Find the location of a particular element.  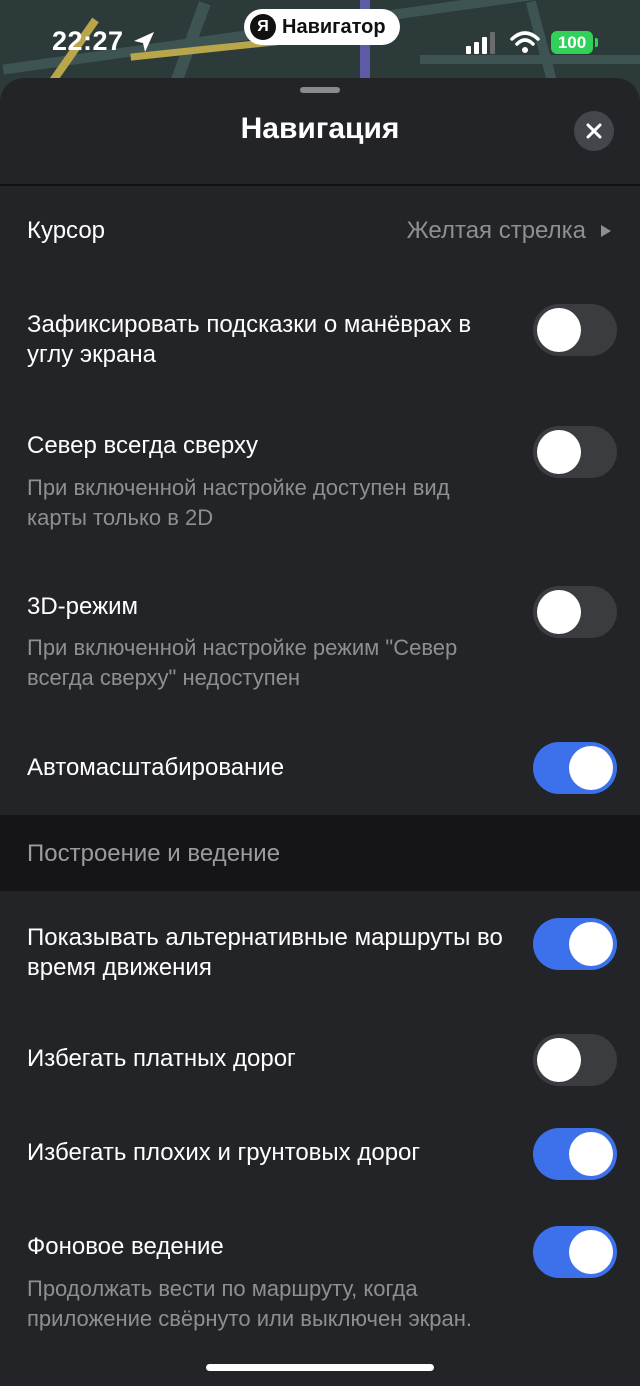

sheet-grabber is located at coordinates (320, 90).